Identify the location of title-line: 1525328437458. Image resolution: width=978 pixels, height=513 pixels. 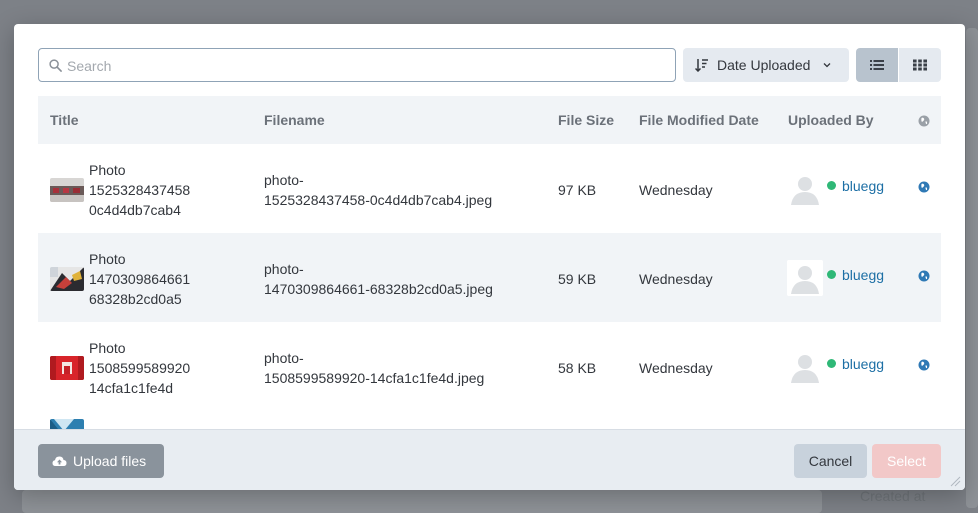
(140, 190).